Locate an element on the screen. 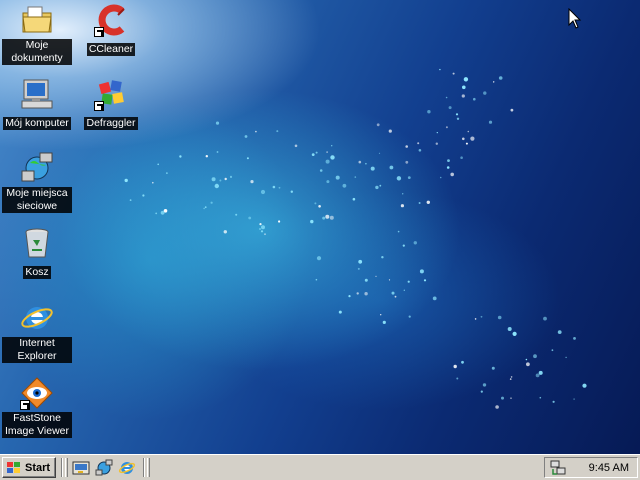  start-button: Start is located at coordinates (29, 467).